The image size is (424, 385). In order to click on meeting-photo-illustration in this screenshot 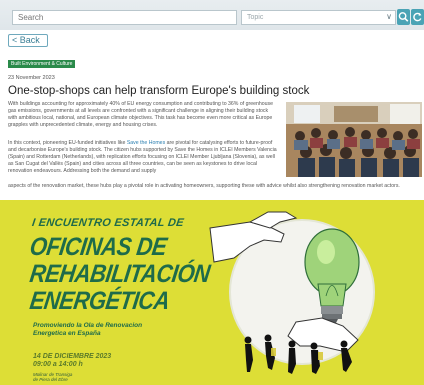, I will do `click(354, 139)`.